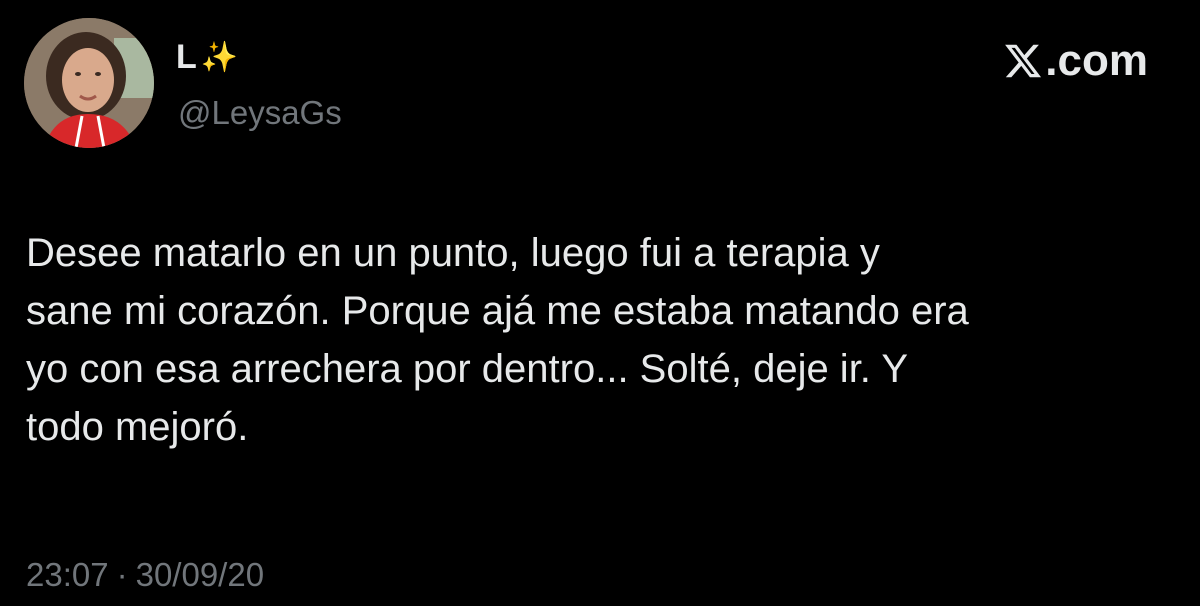 The height and width of the screenshot is (606, 1200). I want to click on brand-label: .com, so click(1096, 60).